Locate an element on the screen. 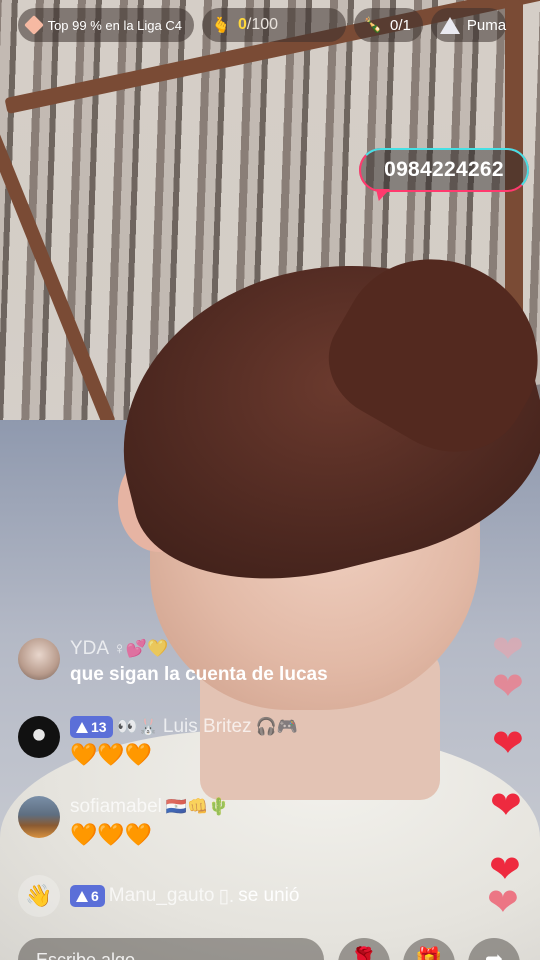 The height and width of the screenshot is (960, 540). diamond-icon is located at coordinates (33, 25).